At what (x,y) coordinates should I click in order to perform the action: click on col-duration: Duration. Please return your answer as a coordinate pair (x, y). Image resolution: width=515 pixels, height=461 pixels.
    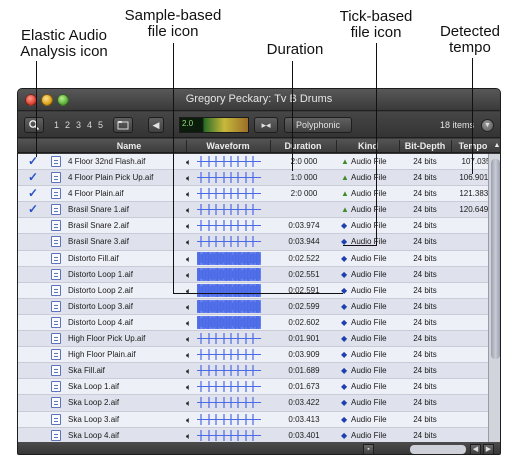
    Looking at the image, I should click on (303, 146).